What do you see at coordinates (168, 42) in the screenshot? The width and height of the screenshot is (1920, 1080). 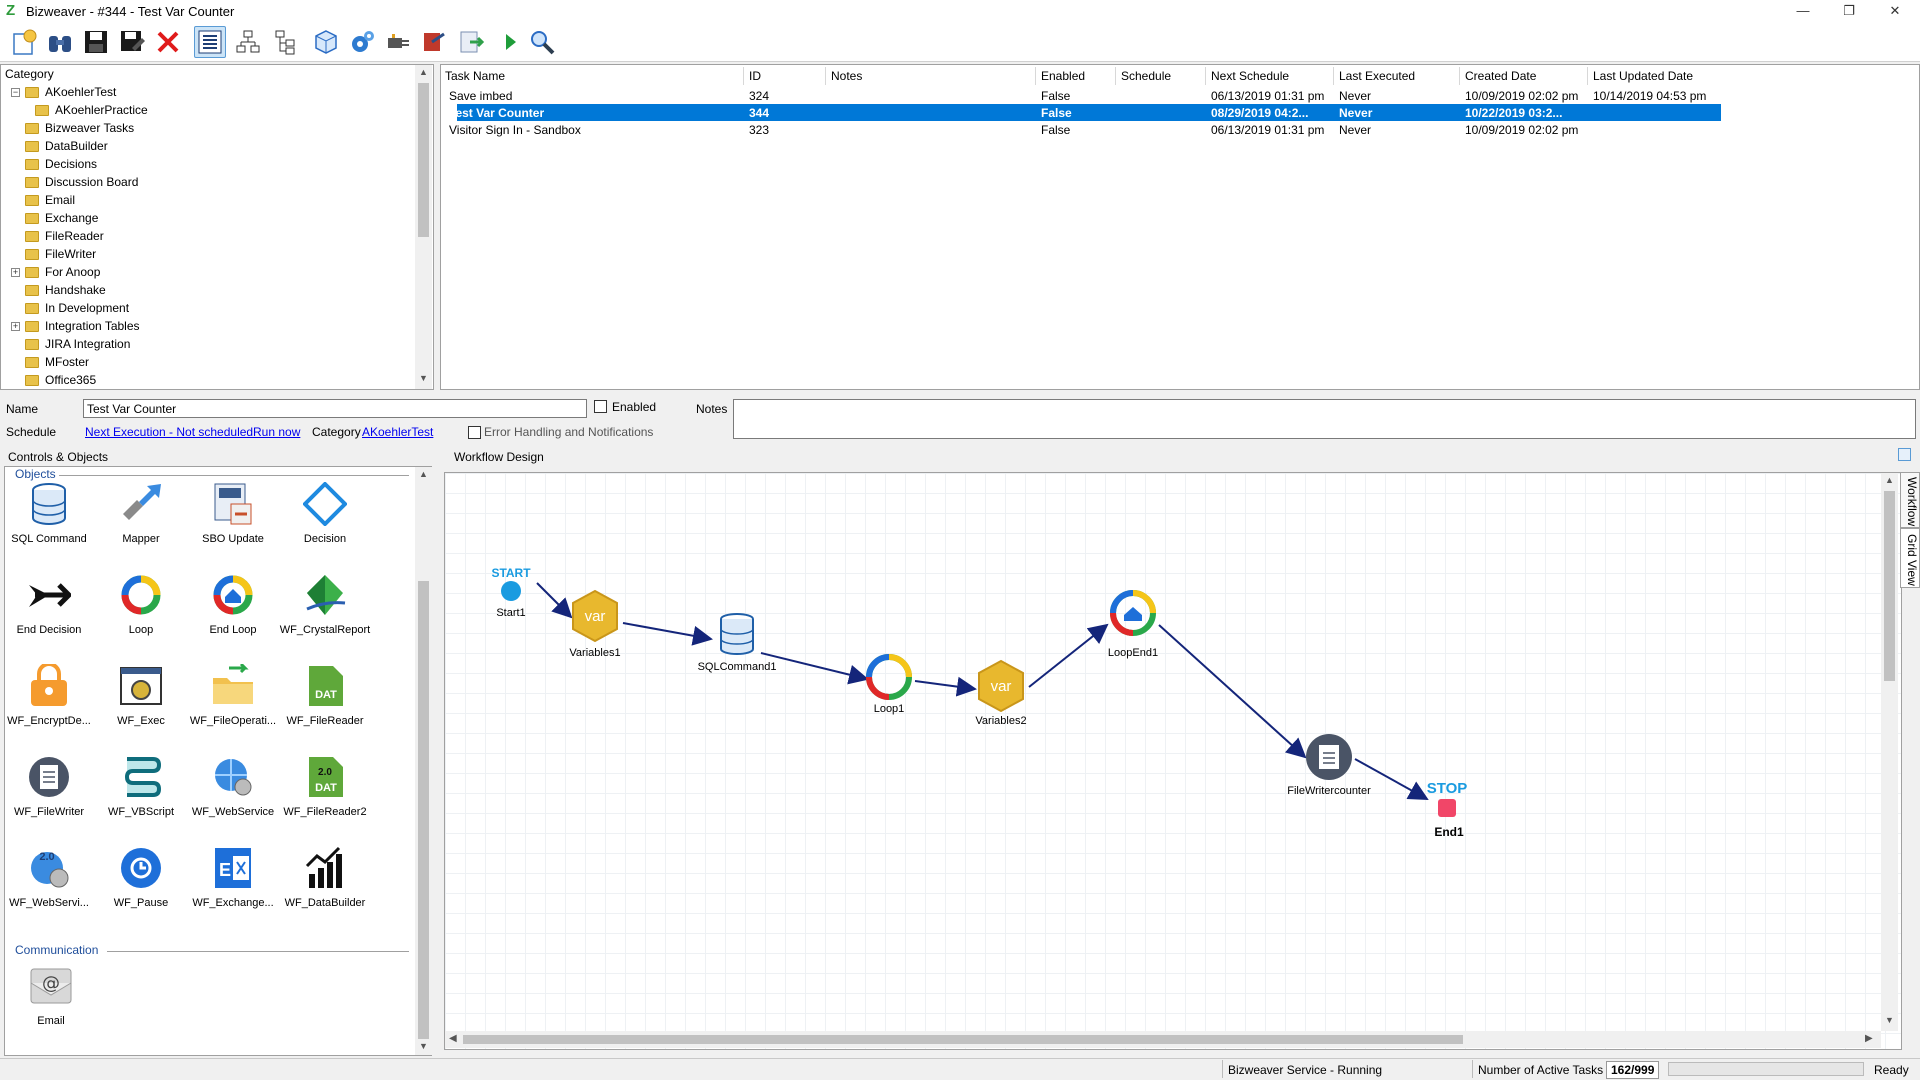 I see `delete-icon` at bounding box center [168, 42].